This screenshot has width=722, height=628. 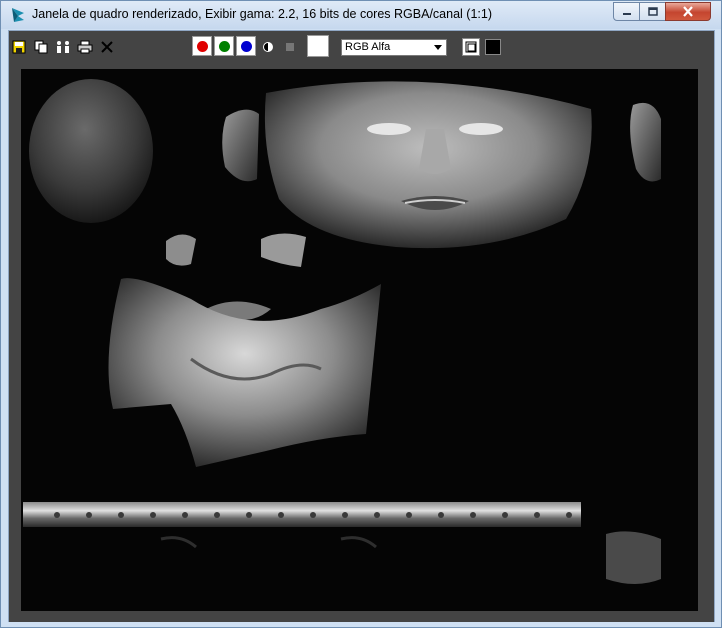 I want to click on monochrome-toggle, so click(x=268, y=47).